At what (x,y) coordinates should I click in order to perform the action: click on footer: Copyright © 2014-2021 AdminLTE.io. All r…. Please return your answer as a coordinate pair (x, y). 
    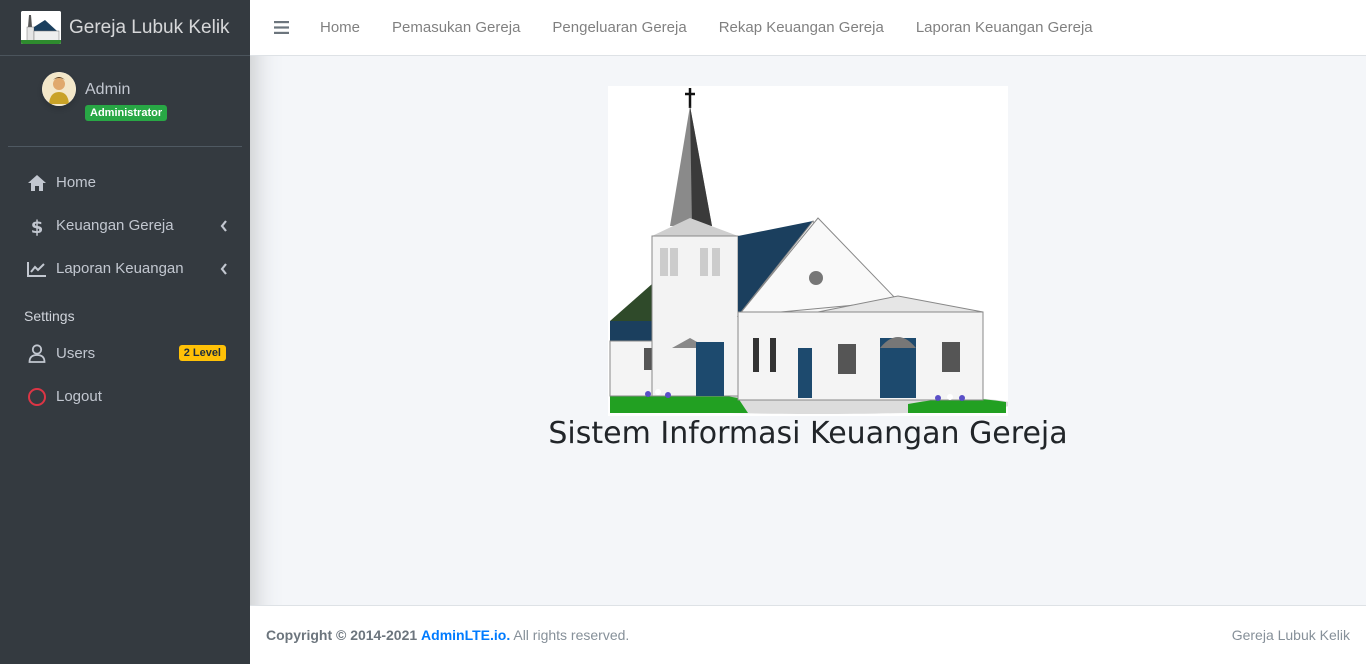
    Looking at the image, I should click on (808, 634).